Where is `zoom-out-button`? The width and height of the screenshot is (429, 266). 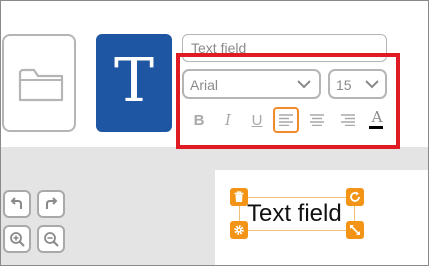
zoom-out-button is located at coordinates (51, 239).